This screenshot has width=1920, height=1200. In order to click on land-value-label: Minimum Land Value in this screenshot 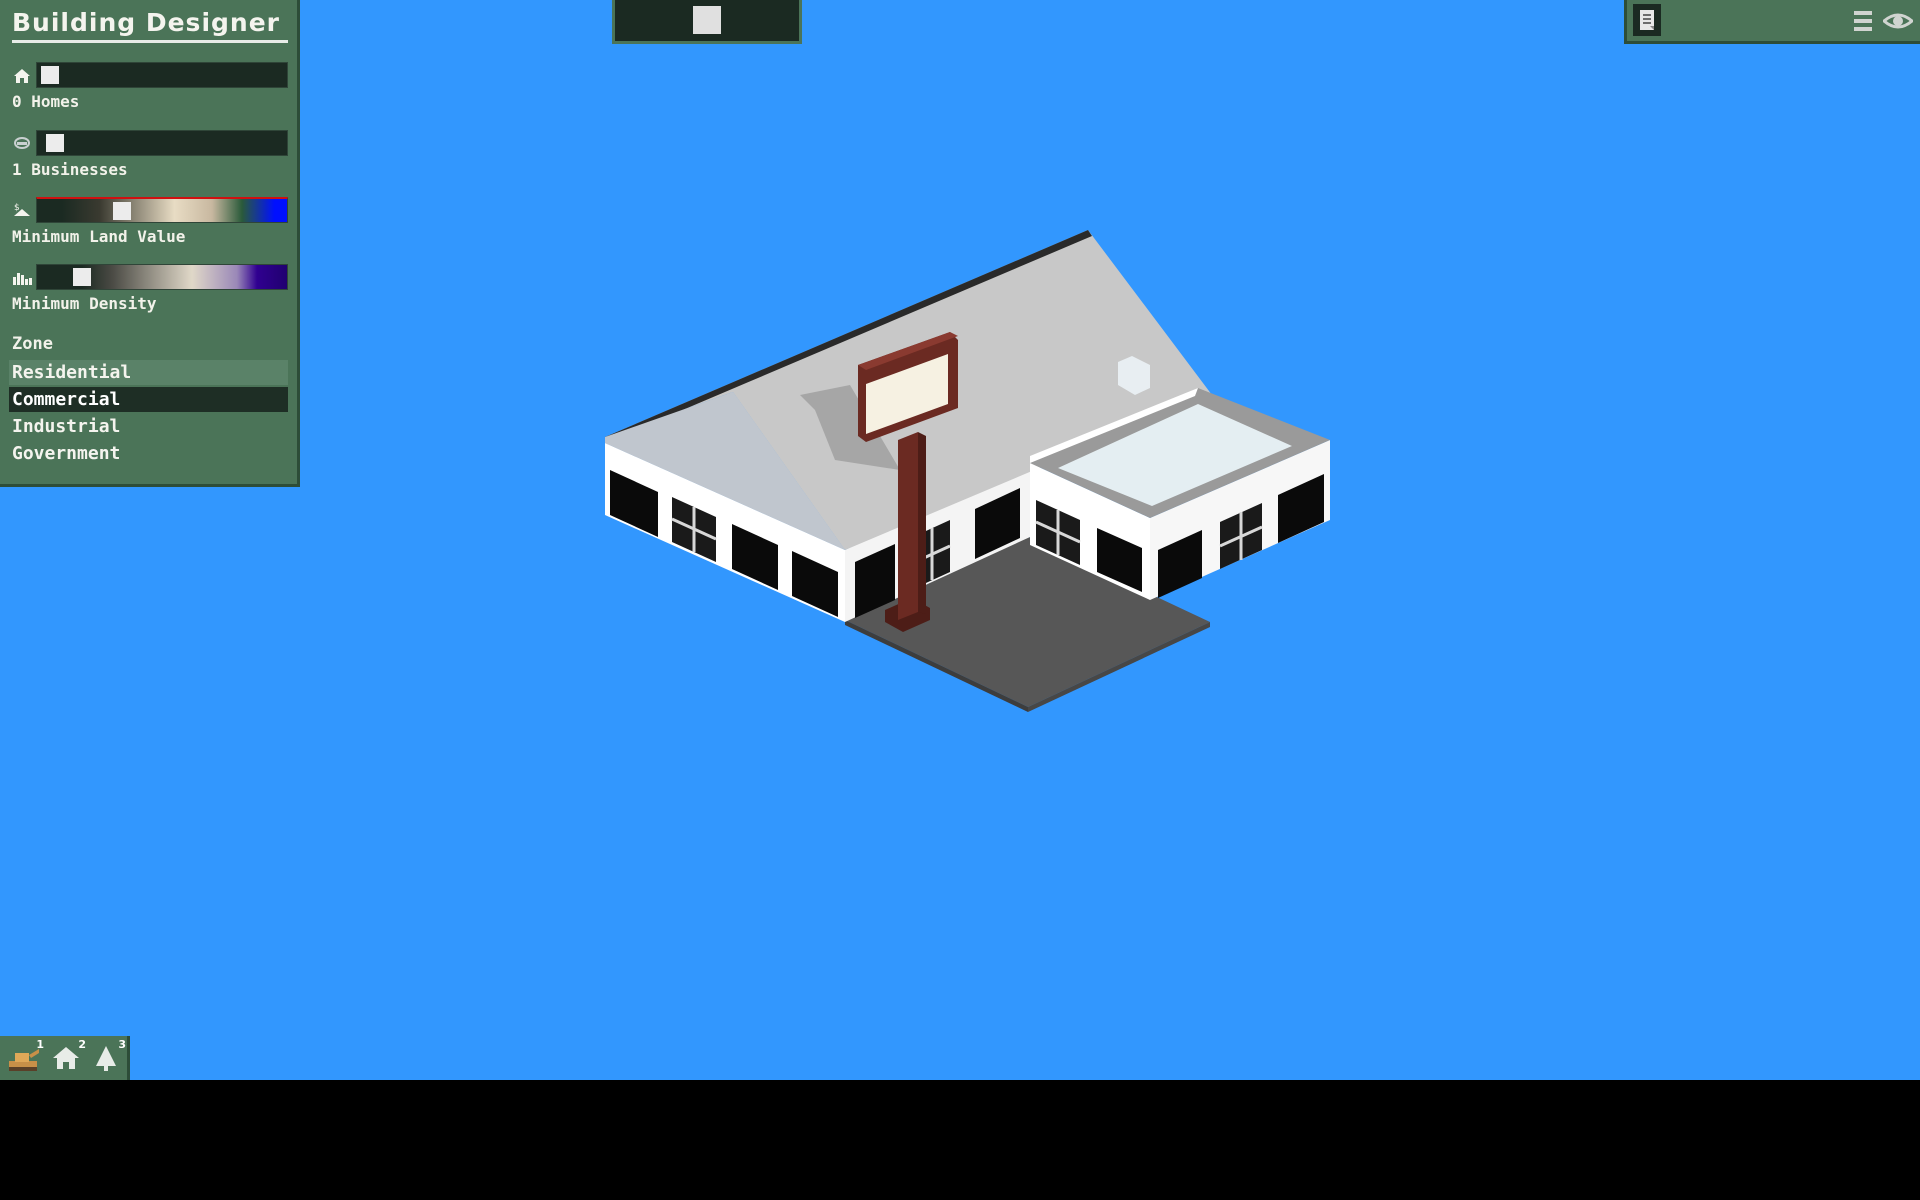, I will do `click(99, 236)`.